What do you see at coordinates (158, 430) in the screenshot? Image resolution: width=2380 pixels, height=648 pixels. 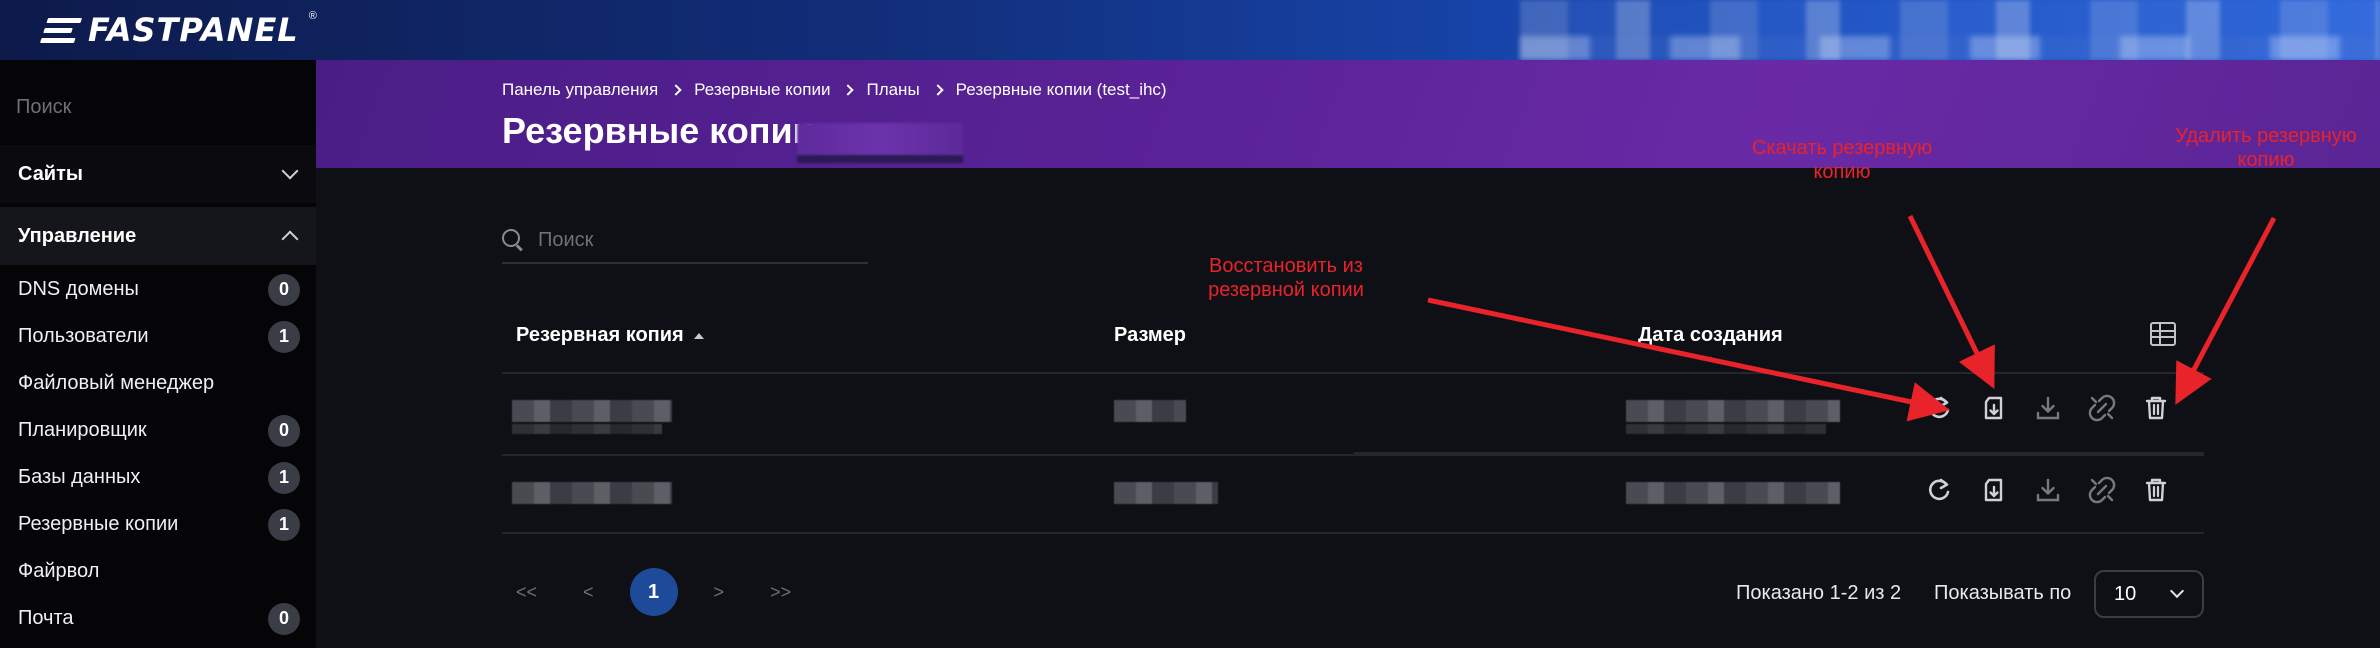 I see `sidebar-item-scheduler: Планировщик 0` at bounding box center [158, 430].